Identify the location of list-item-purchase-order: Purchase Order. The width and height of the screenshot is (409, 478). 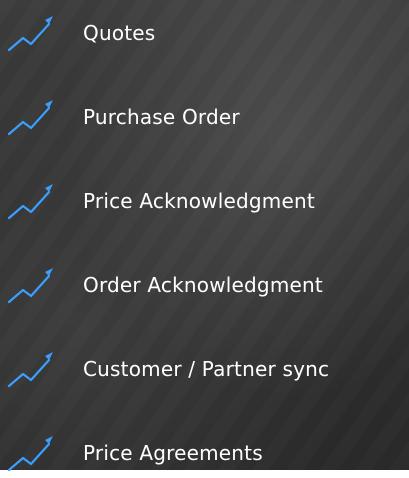
(204, 117).